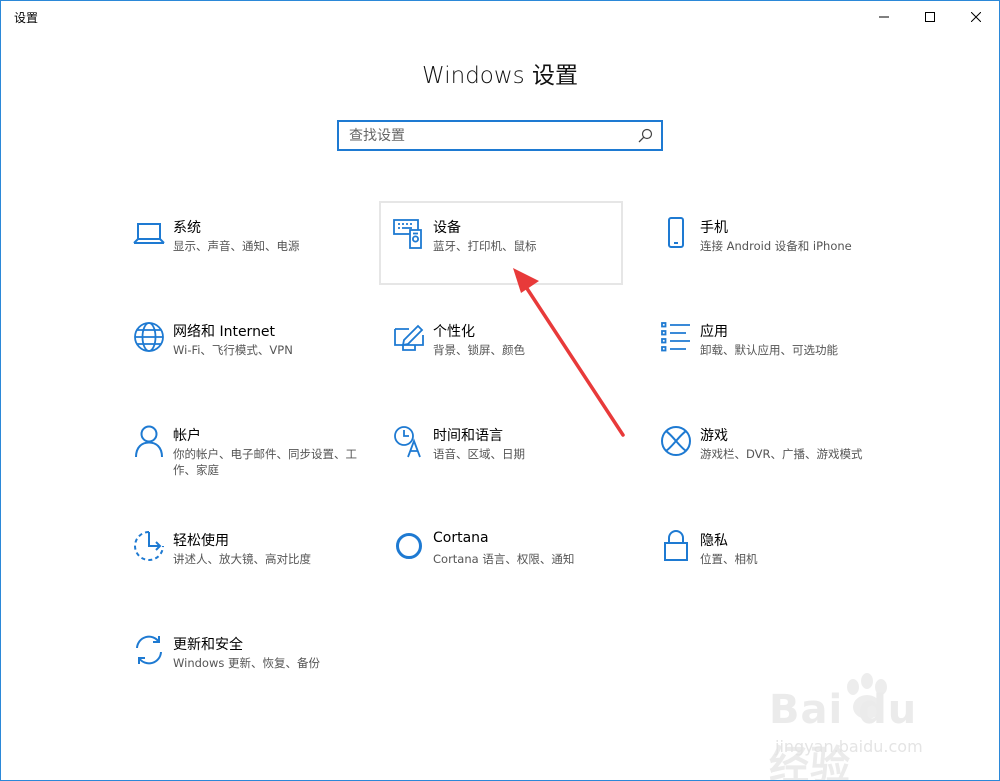 The width and height of the screenshot is (1000, 781). I want to click on watermark-url: jingyan.baidu.com, so click(849, 746).